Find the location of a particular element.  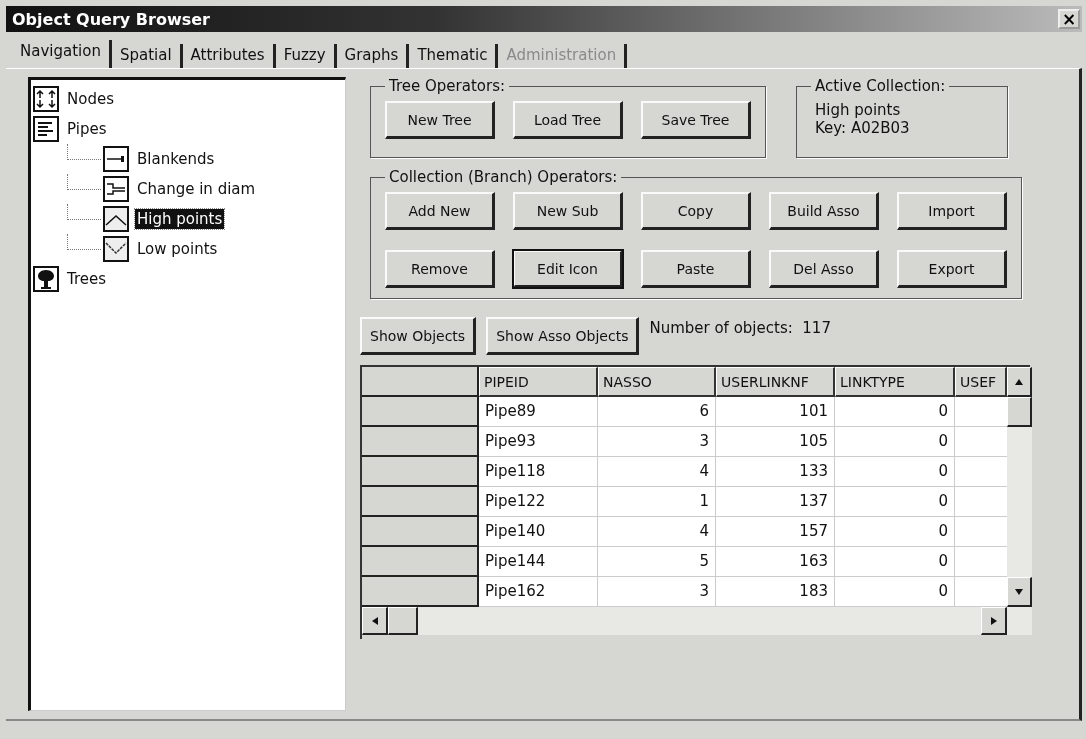

collection-info: Key: A02B03 is located at coordinates (862, 128).